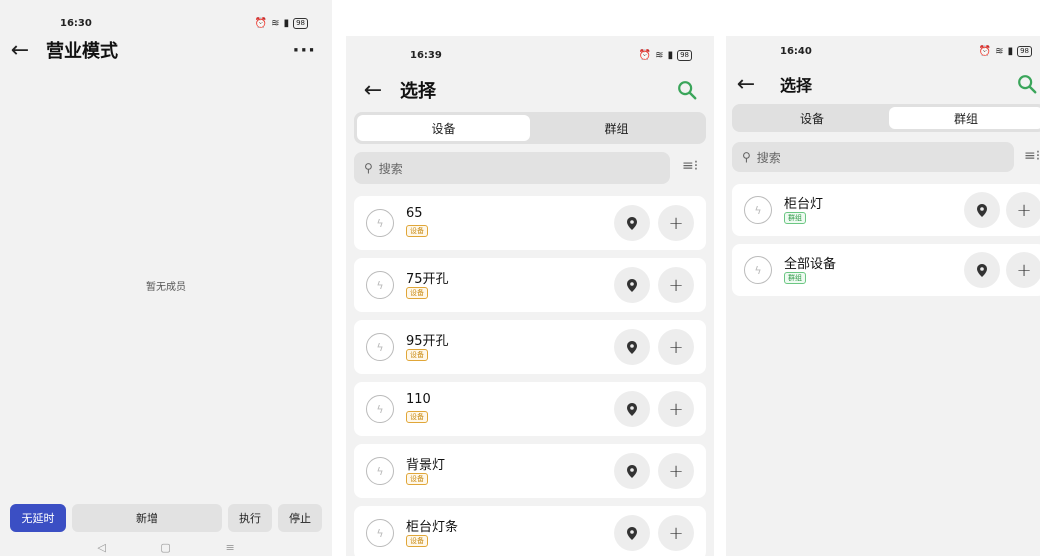 The image size is (1040, 556). Describe the element at coordinates (795, 218) in the screenshot. I see `item-tag: 群组` at that location.